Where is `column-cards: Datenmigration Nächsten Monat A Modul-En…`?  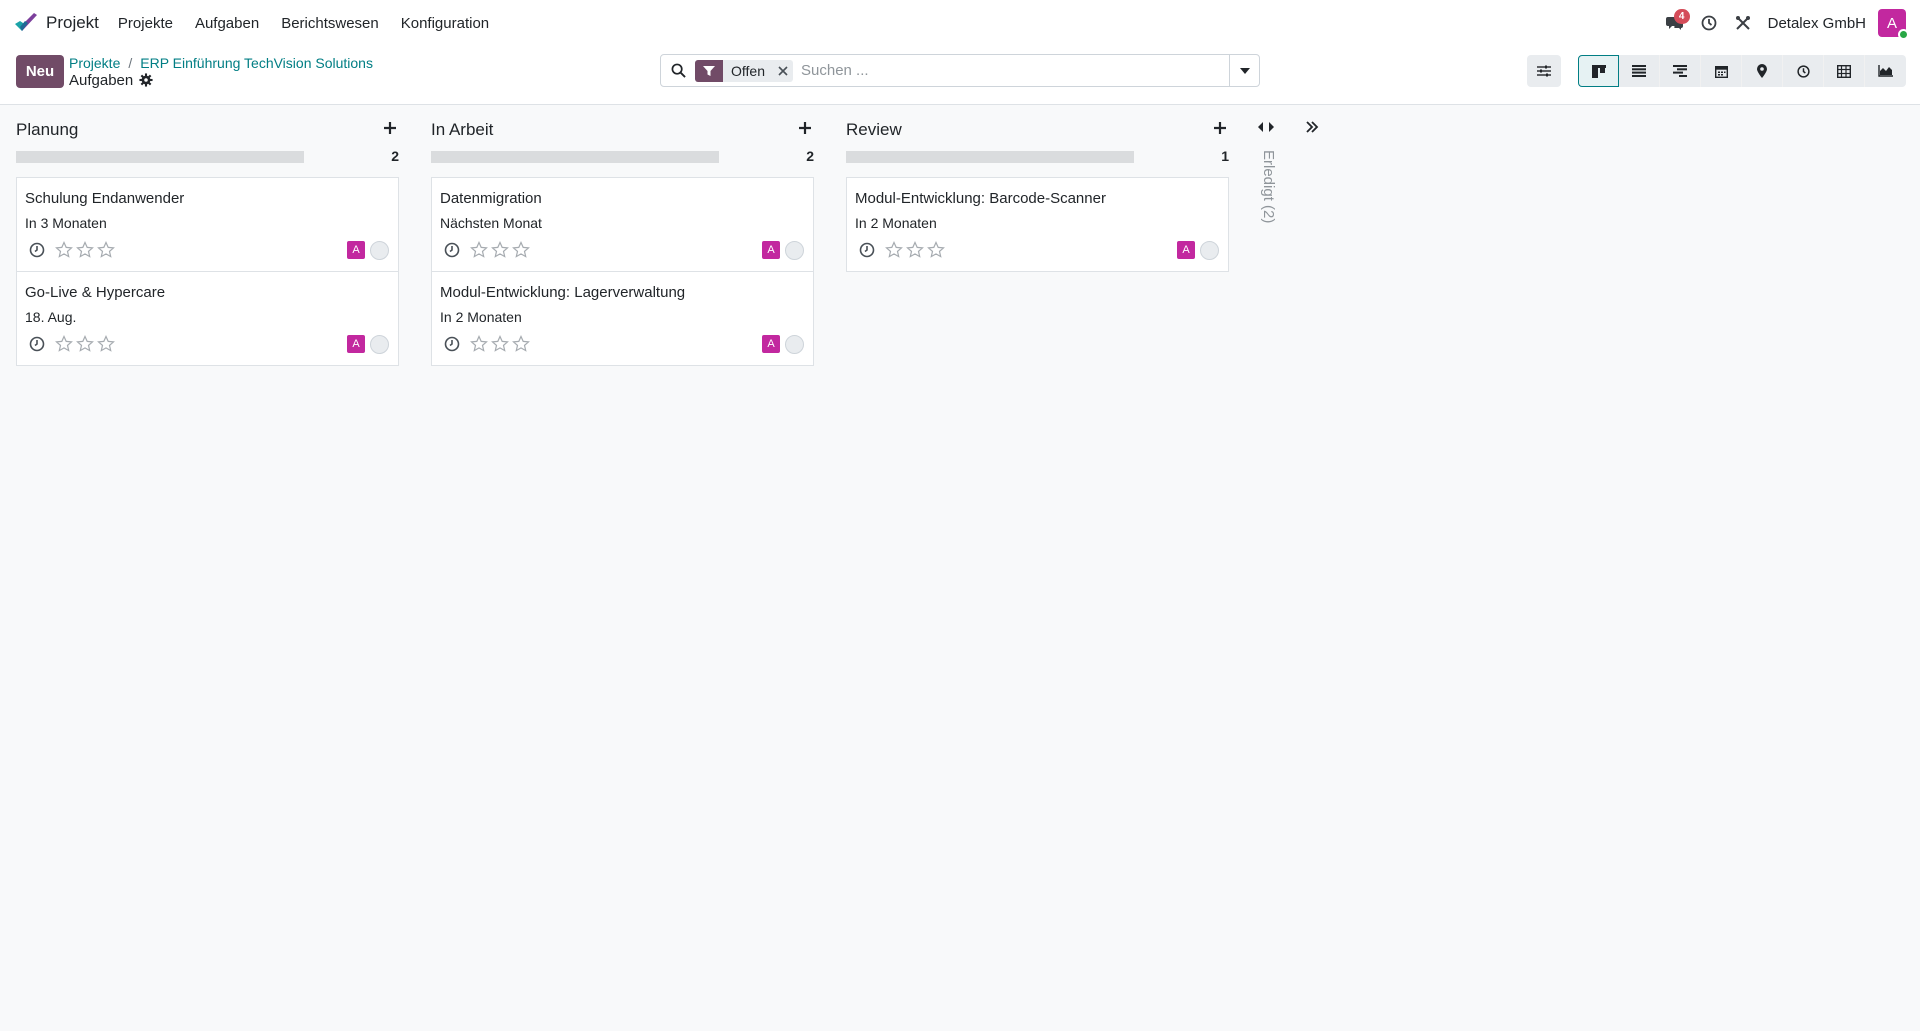
column-cards: Datenmigration Nächsten Monat A Modul-En… is located at coordinates (622, 271).